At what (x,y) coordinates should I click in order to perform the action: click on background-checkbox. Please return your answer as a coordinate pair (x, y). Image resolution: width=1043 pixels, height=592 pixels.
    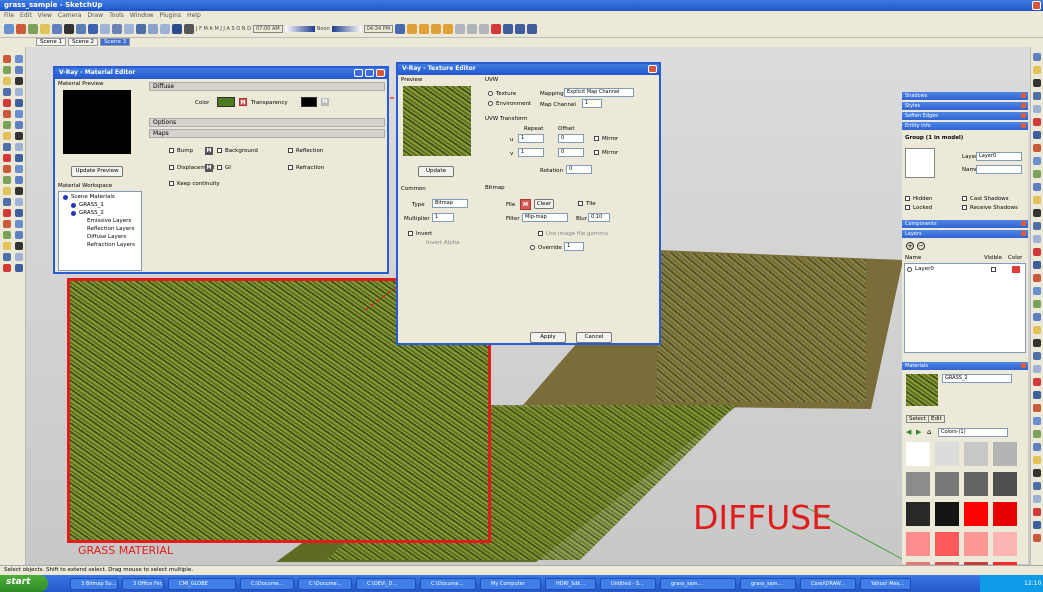
    Looking at the image, I should click on (219, 150).